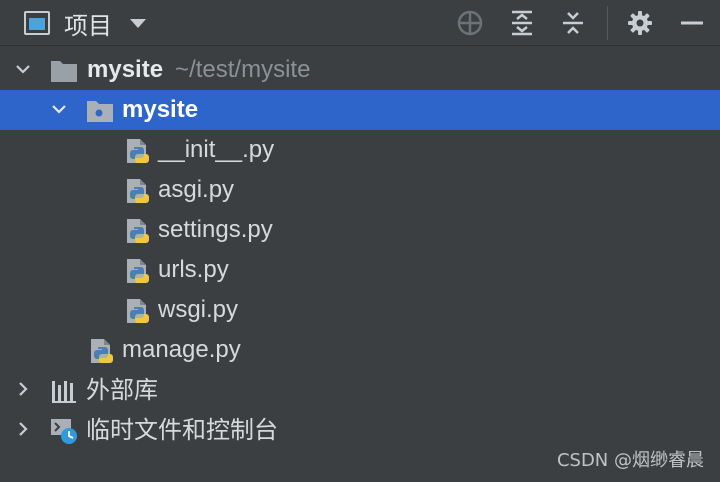 Image resolution: width=720 pixels, height=482 pixels. Describe the element at coordinates (122, 390) in the screenshot. I see `external-libraries-label: 外部库` at that location.